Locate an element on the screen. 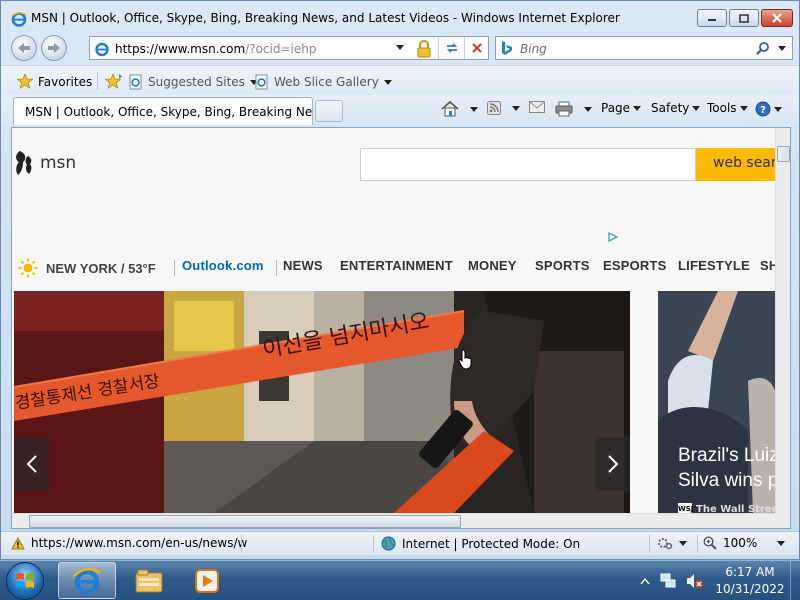 This screenshot has height=600, width=800. print-button is located at coordinates (573, 109).